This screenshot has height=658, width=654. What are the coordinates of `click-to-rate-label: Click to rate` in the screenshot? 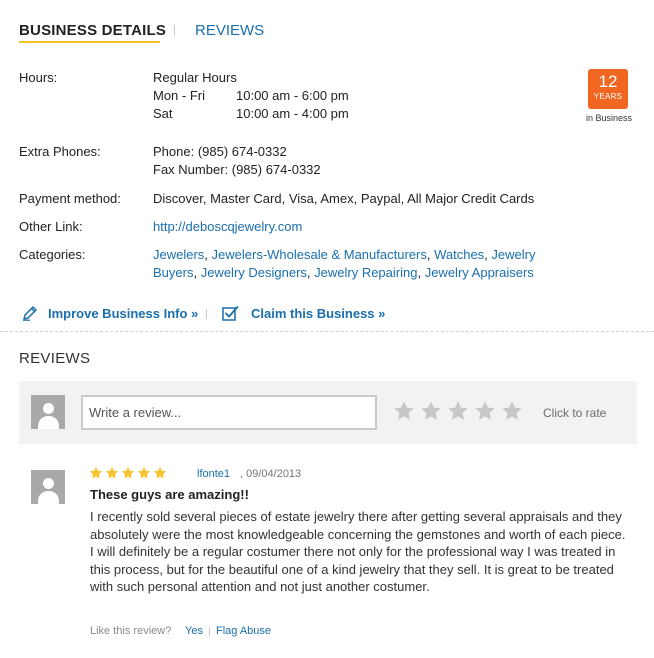 It's located at (575, 413).